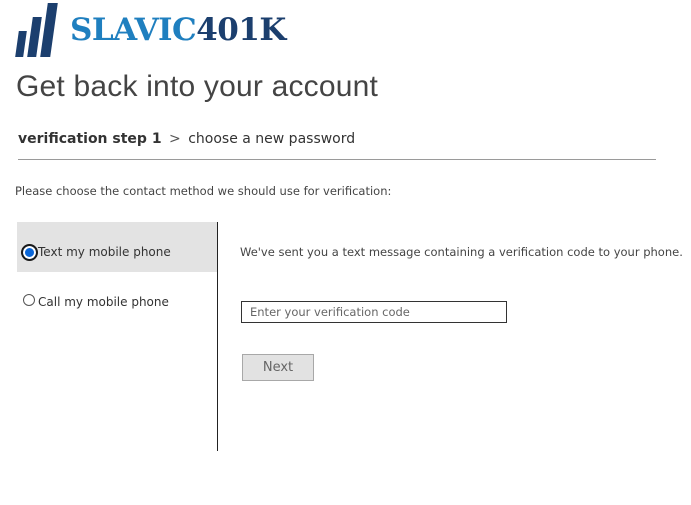 The width and height of the screenshot is (691, 505). Describe the element at coordinates (278, 367) in the screenshot. I see `next-button: Next` at that location.